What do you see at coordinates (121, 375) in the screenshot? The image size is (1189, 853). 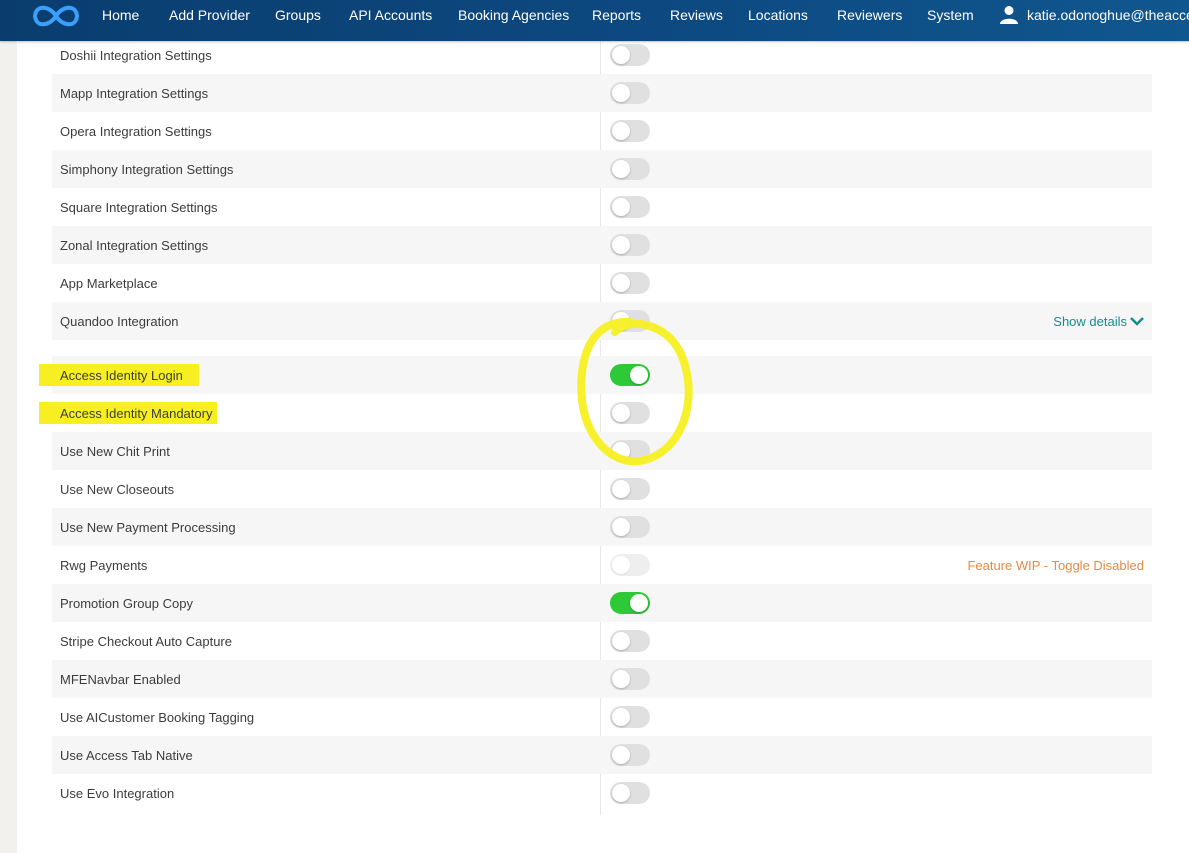 I see `setting-label: Access Identity Login` at bounding box center [121, 375].